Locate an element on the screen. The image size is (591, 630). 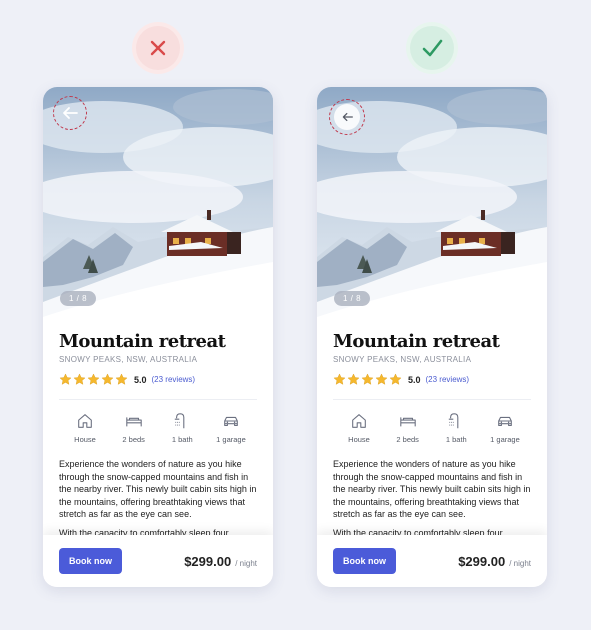
cross-icon is located at coordinates (158, 48).